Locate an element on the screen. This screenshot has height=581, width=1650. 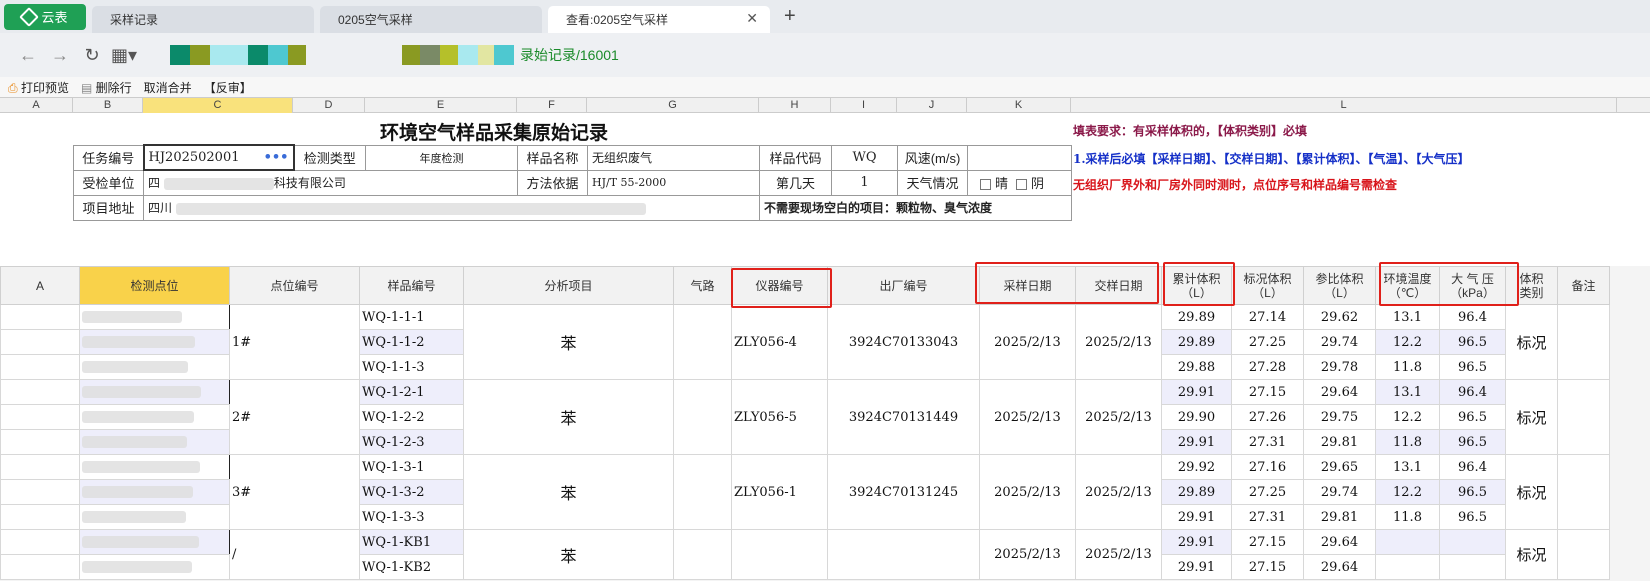
std-volume-cell: 27.26 is located at coordinates (1267, 417).